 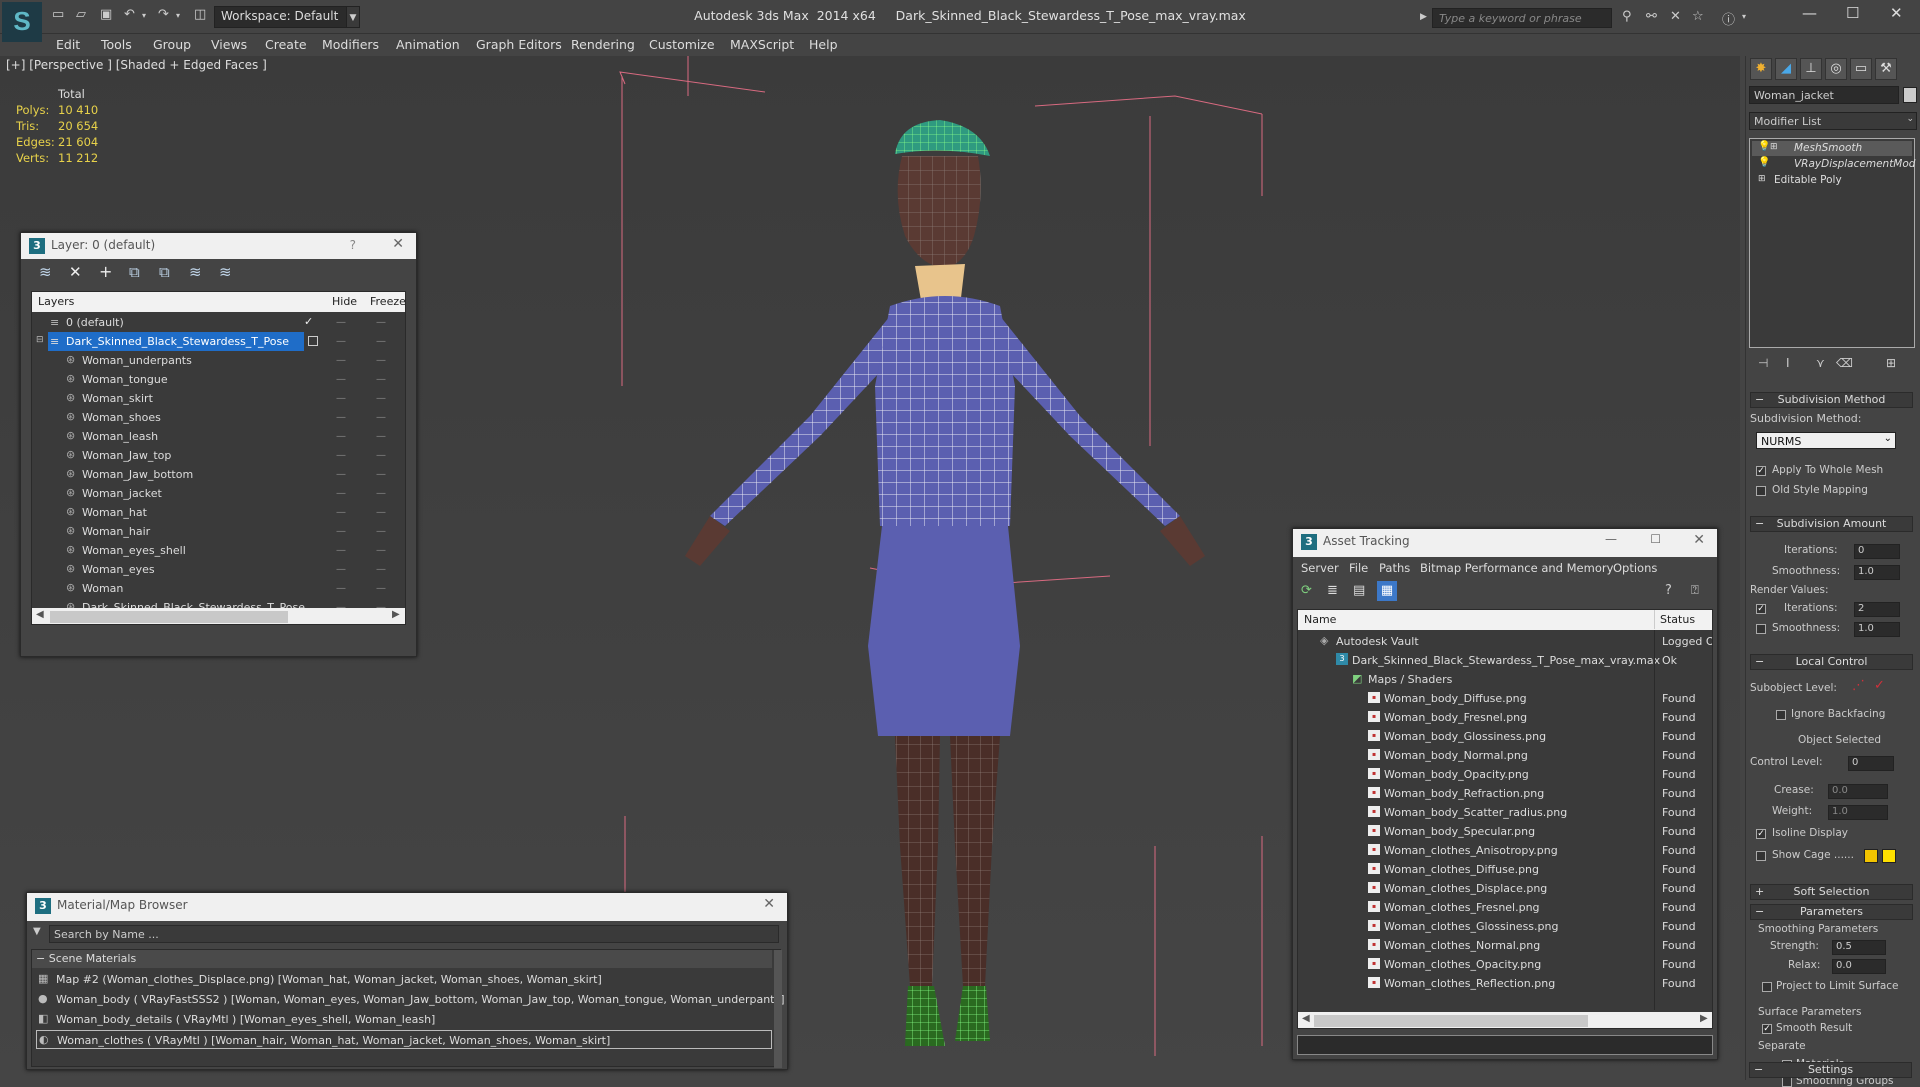 What do you see at coordinates (1761, 471) in the screenshot?
I see `apply-whole-mesh-checkbox: ✓` at bounding box center [1761, 471].